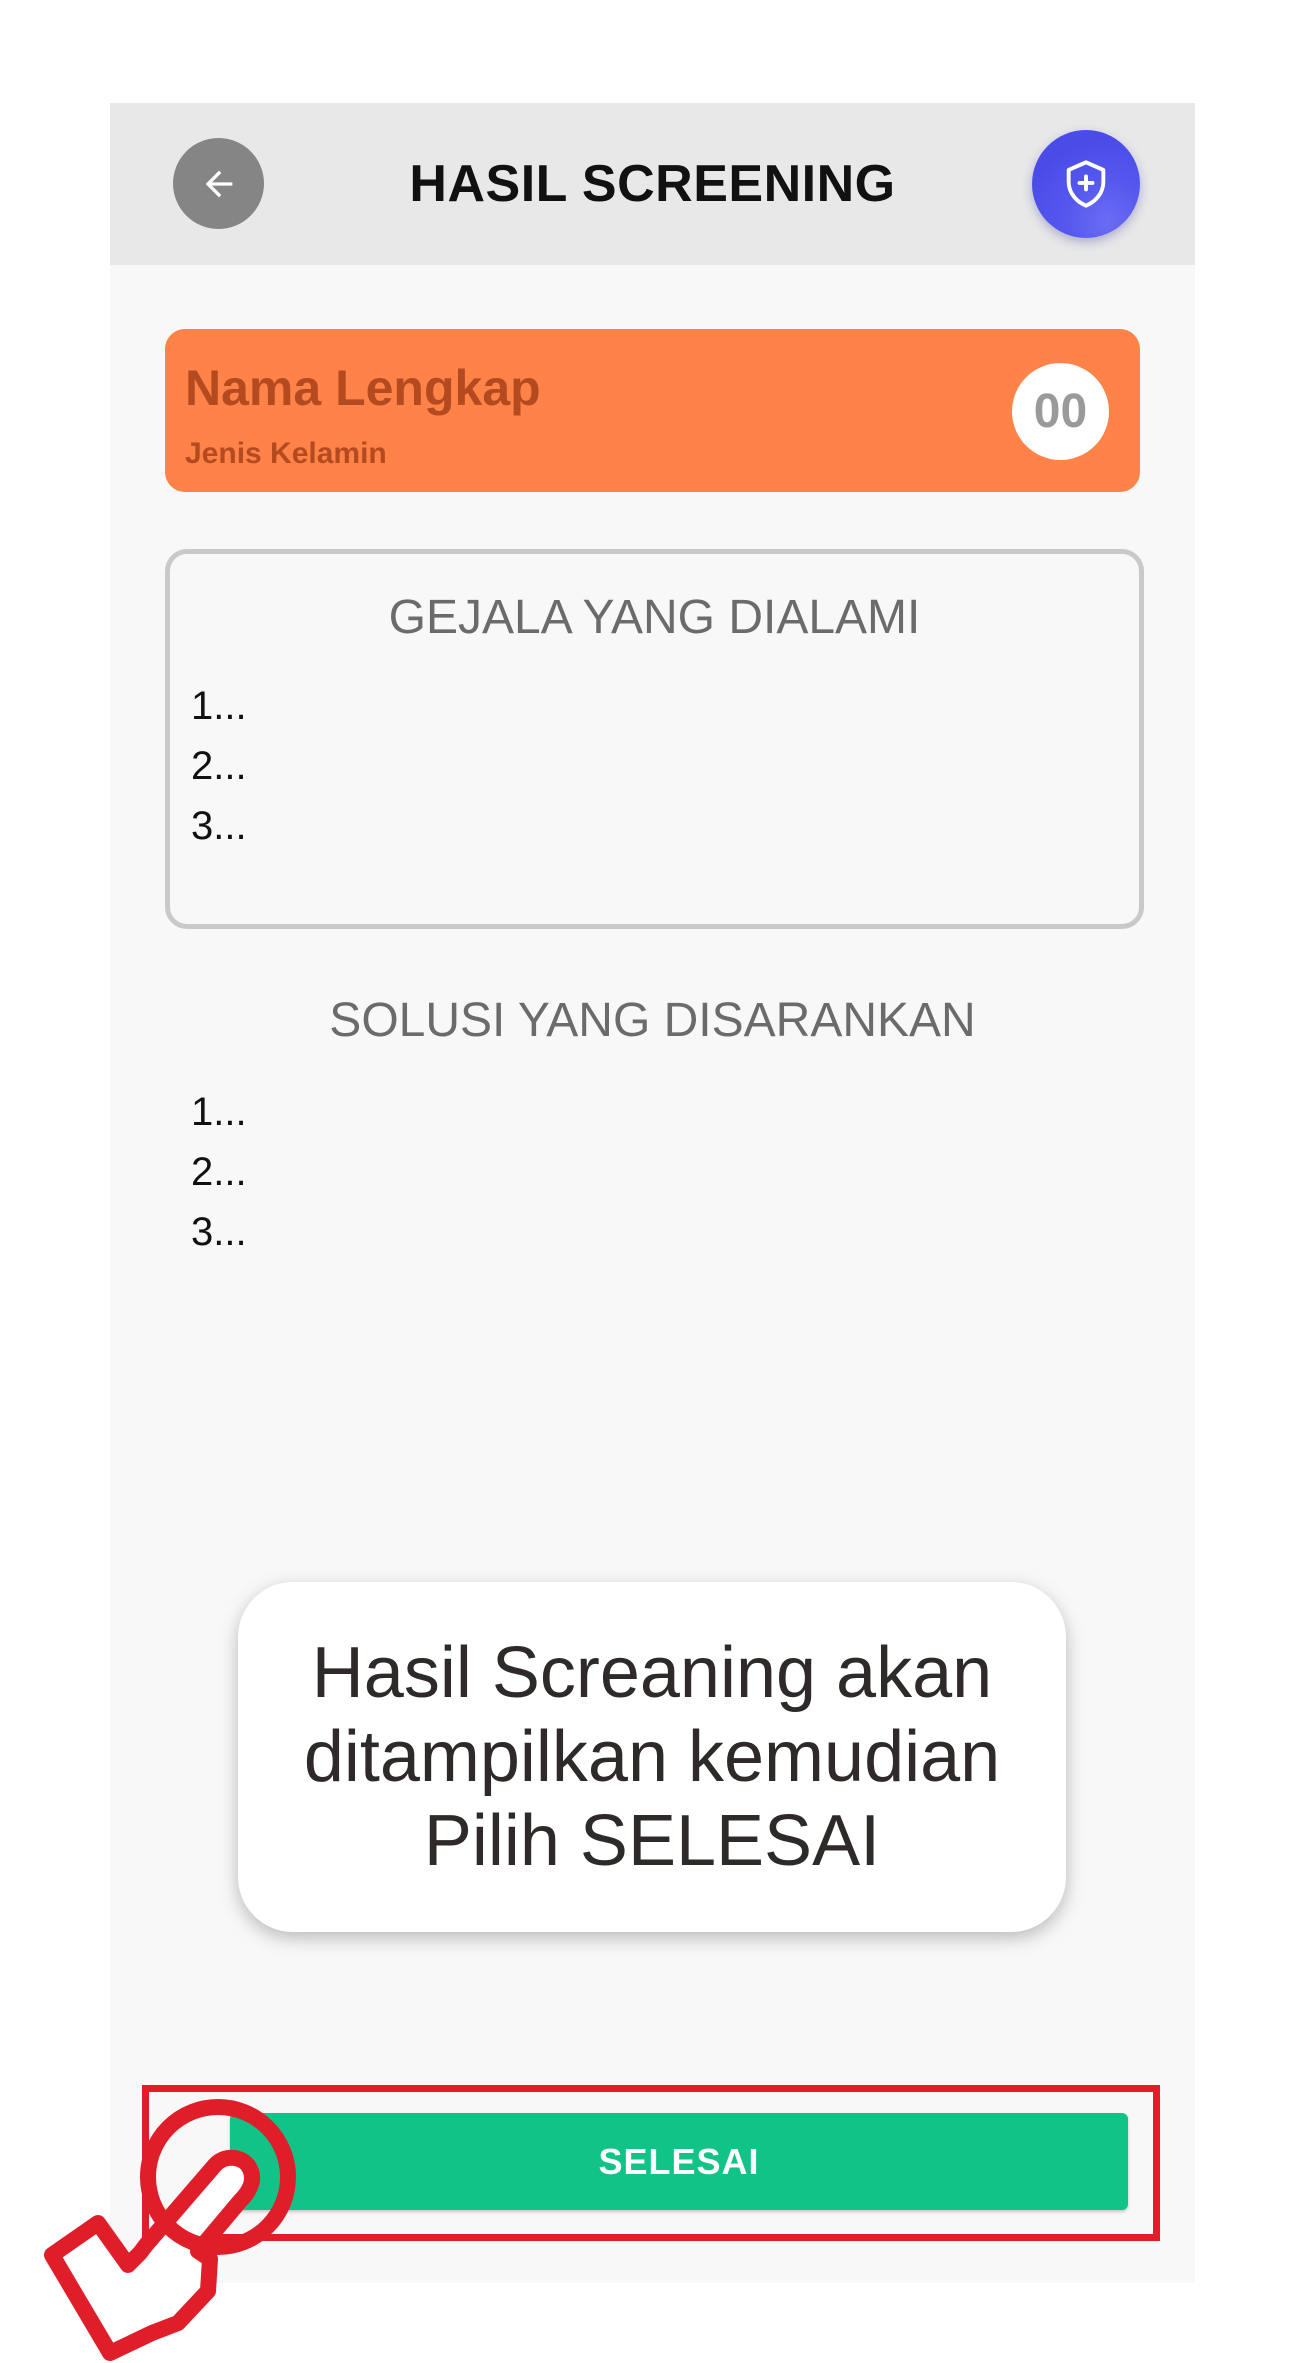 The image size is (1300, 2363). Describe the element at coordinates (363, 388) in the screenshot. I see `profile-name: Nama Lengkap` at that location.